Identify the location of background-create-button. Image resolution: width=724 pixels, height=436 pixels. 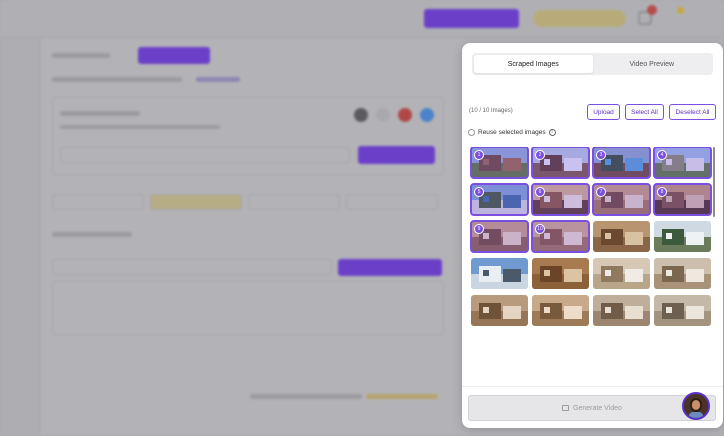
(471, 18).